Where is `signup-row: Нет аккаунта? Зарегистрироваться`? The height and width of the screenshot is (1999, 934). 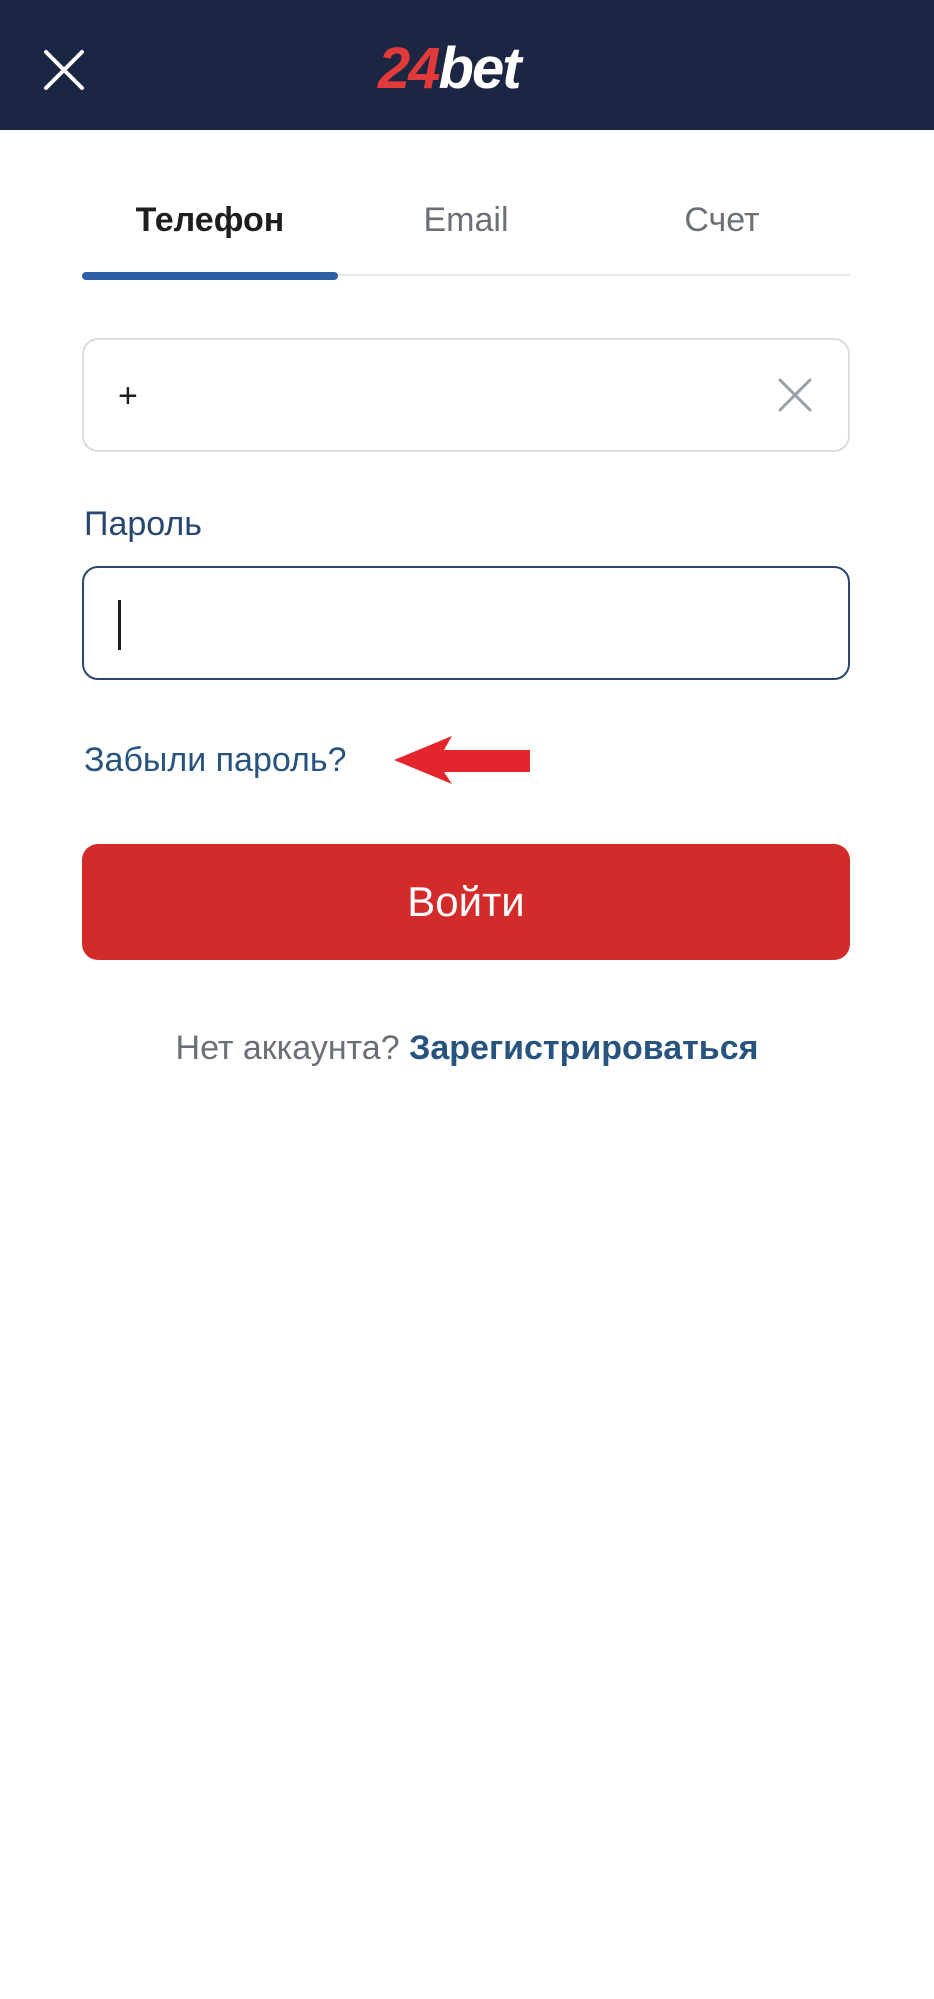 signup-row: Нет аккаунта? Зарегистрироваться is located at coordinates (467, 1048).